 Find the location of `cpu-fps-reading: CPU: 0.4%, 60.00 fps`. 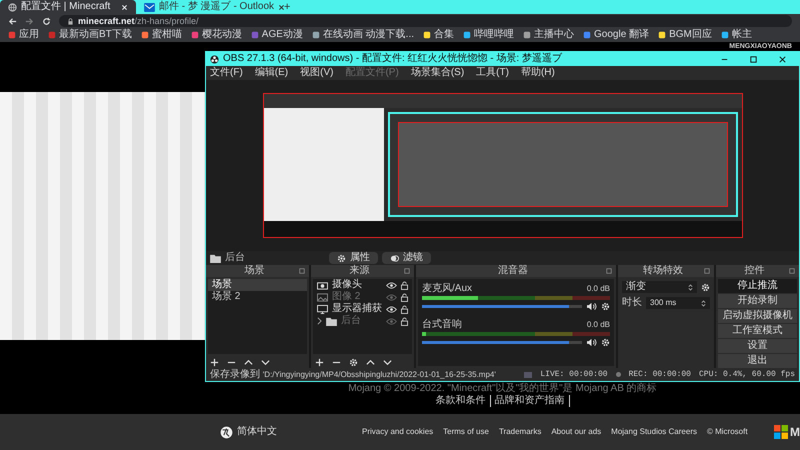

cpu-fps-reading: CPU: 0.4%, 60.00 fps is located at coordinates (746, 374).